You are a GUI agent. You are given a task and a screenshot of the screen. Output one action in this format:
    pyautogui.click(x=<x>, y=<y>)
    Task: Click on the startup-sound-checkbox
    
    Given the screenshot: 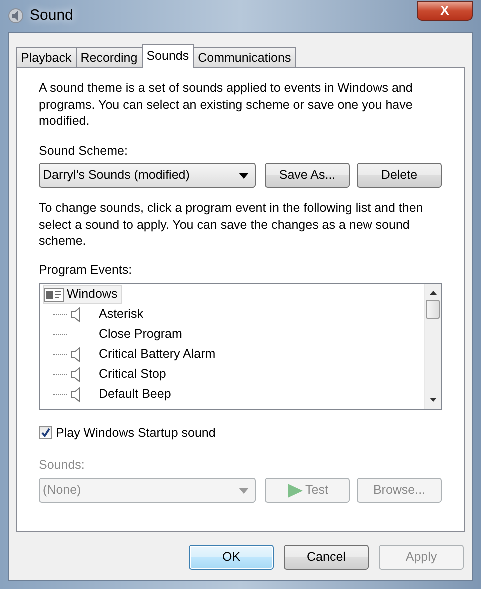 What is the action you would take?
    pyautogui.click(x=45, y=433)
    